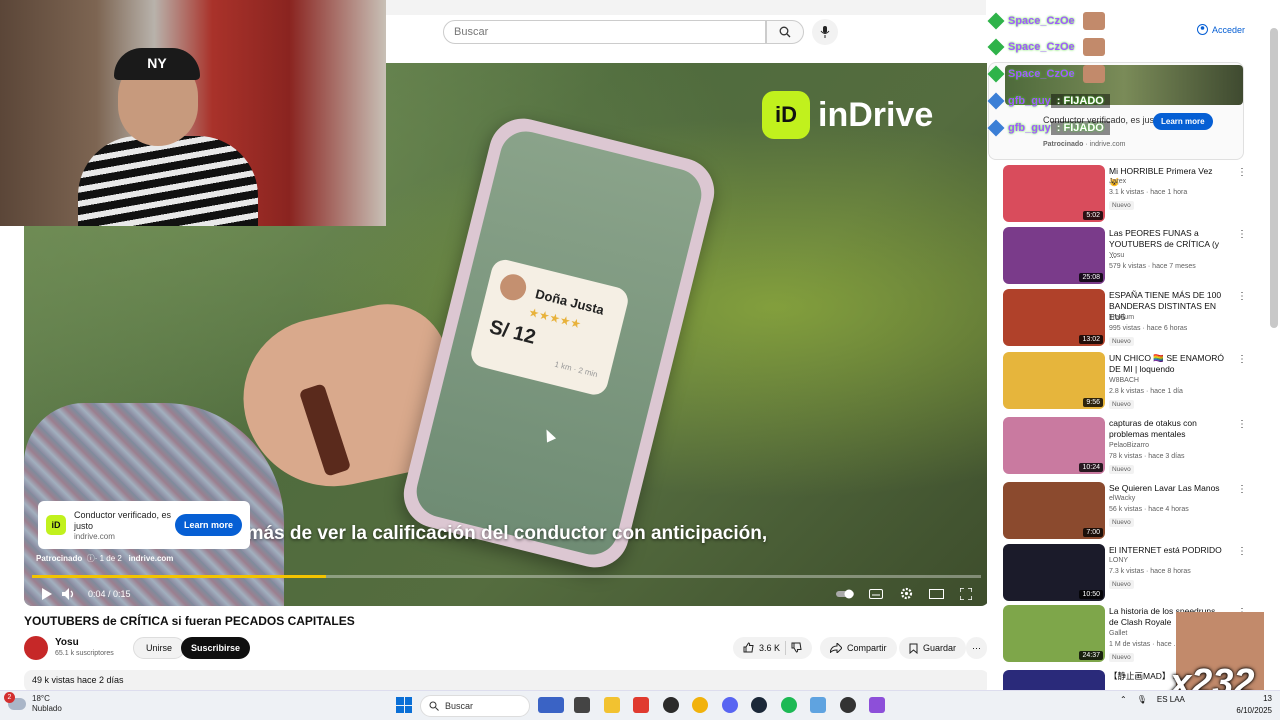 Image resolution: width=1280 pixels, height=720 pixels. I want to click on start-button, so click(404, 705).